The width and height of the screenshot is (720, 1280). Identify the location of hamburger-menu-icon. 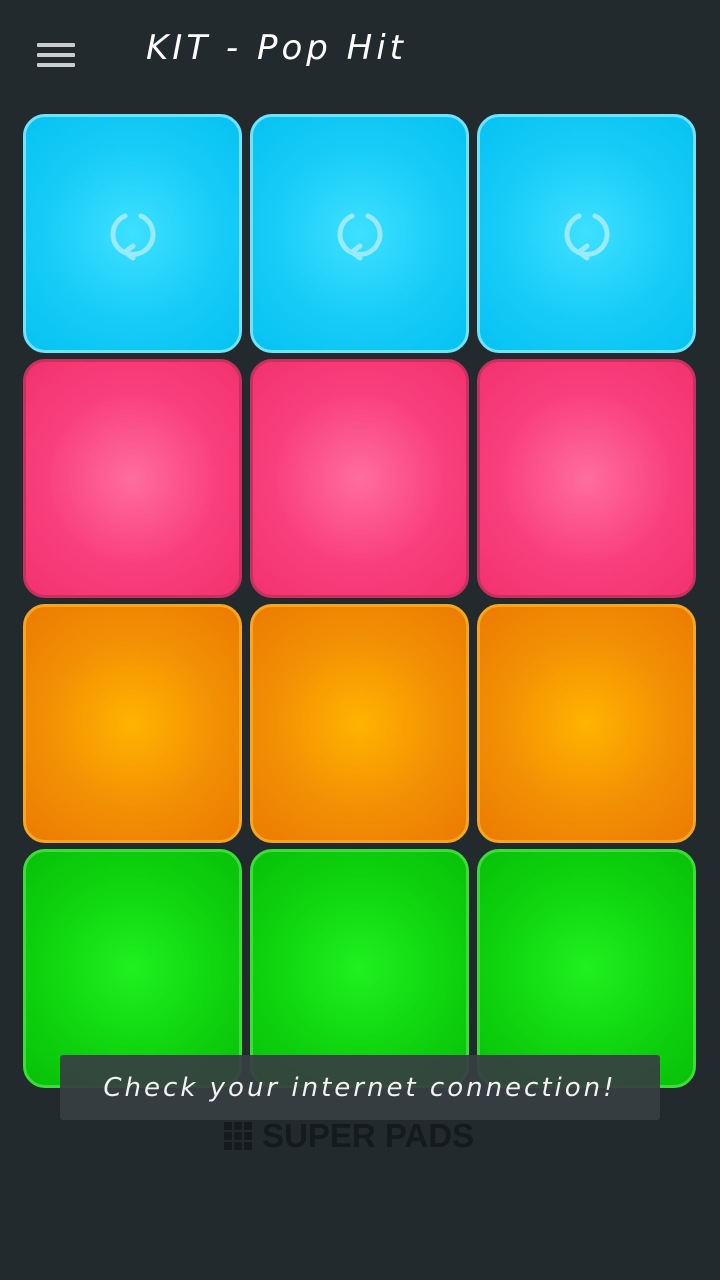
(56, 56).